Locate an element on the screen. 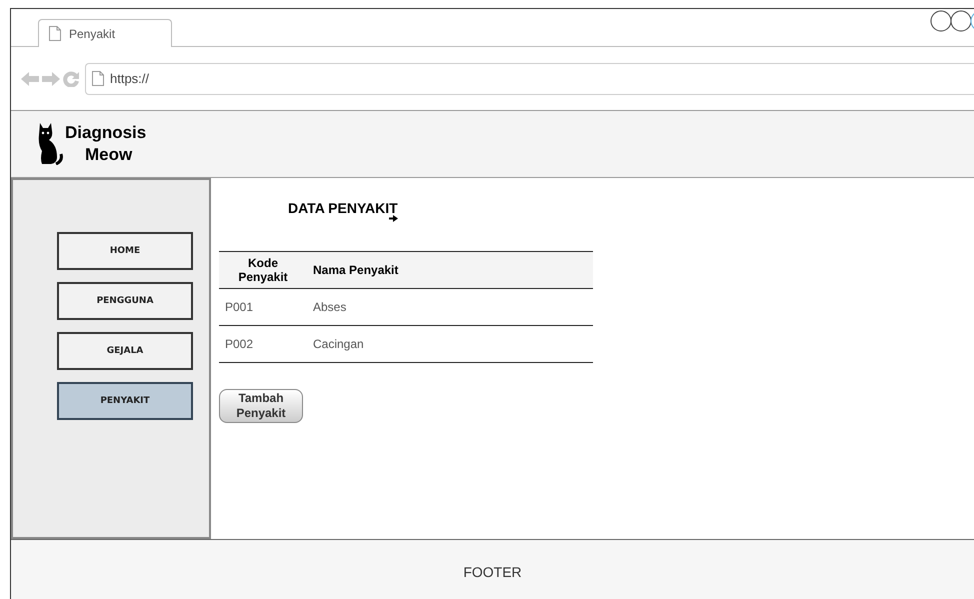  nav-button: PENYAKIT is located at coordinates (125, 401).